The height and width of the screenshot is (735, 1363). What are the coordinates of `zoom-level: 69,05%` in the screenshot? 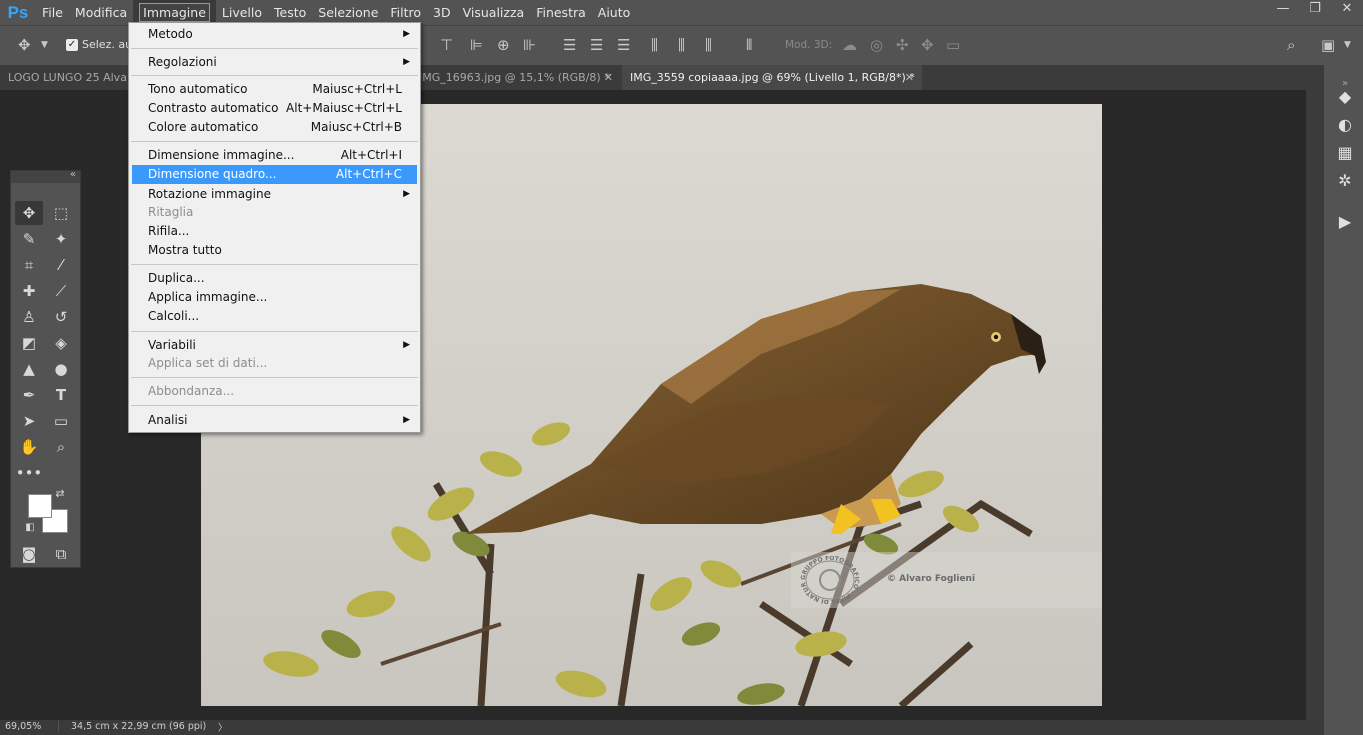 It's located at (23, 726).